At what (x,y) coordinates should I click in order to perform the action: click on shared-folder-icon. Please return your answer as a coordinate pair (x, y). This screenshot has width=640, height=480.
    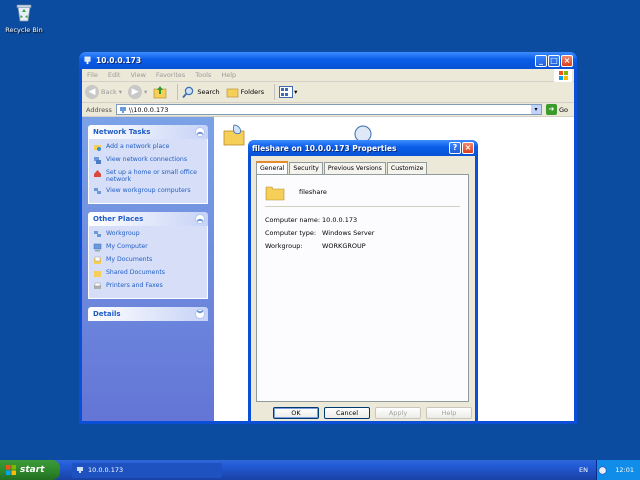
    Looking at the image, I should click on (235, 136).